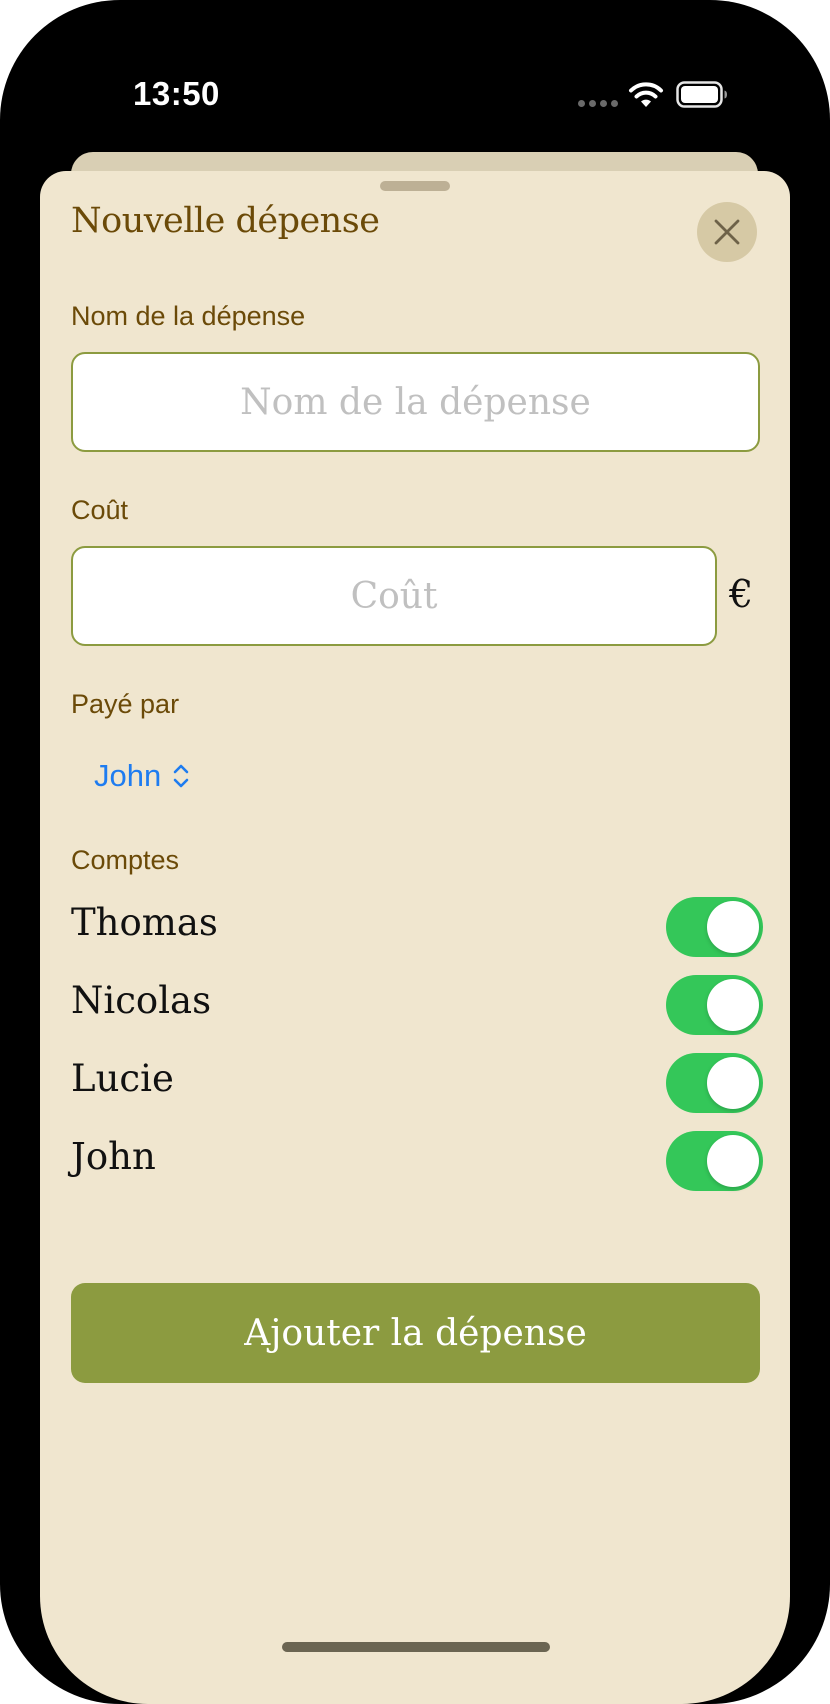  I want to click on add-expense-button: Ajouter la dépense, so click(415, 1333).